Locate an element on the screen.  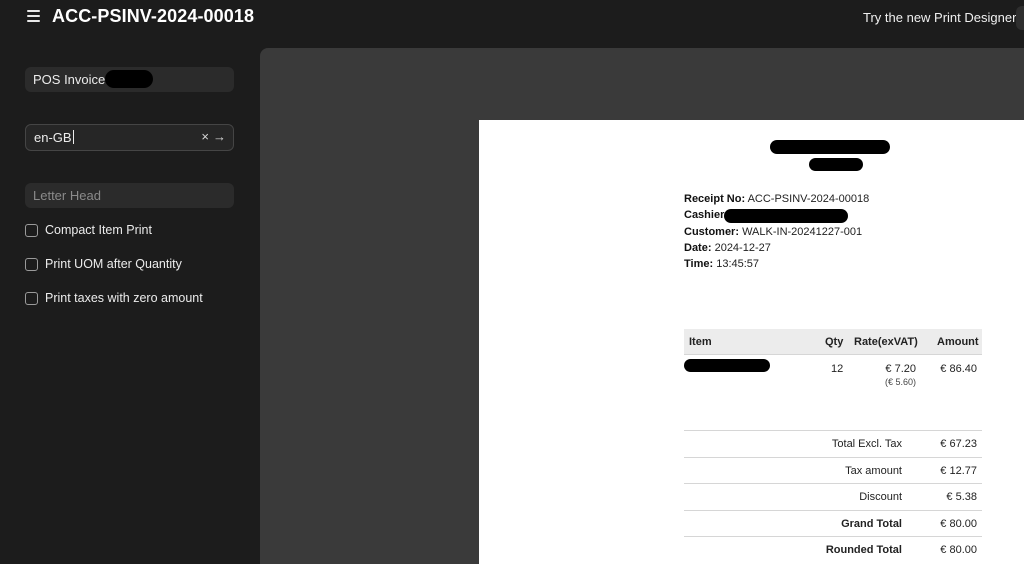
total-value: € 5.38 is located at coordinates (961, 497).